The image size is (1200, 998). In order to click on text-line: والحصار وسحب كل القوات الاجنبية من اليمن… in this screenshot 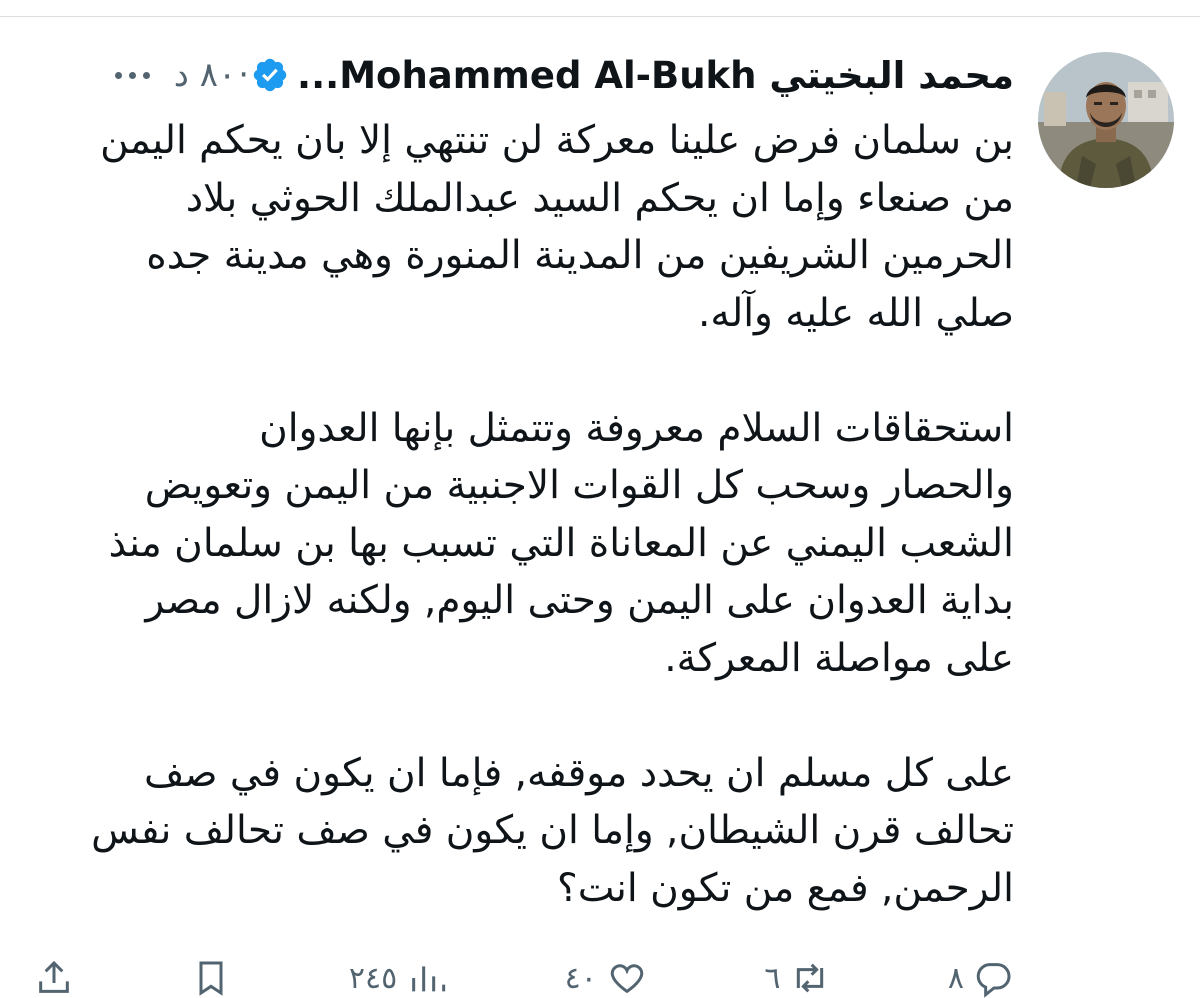, I will do `click(579, 485)`.